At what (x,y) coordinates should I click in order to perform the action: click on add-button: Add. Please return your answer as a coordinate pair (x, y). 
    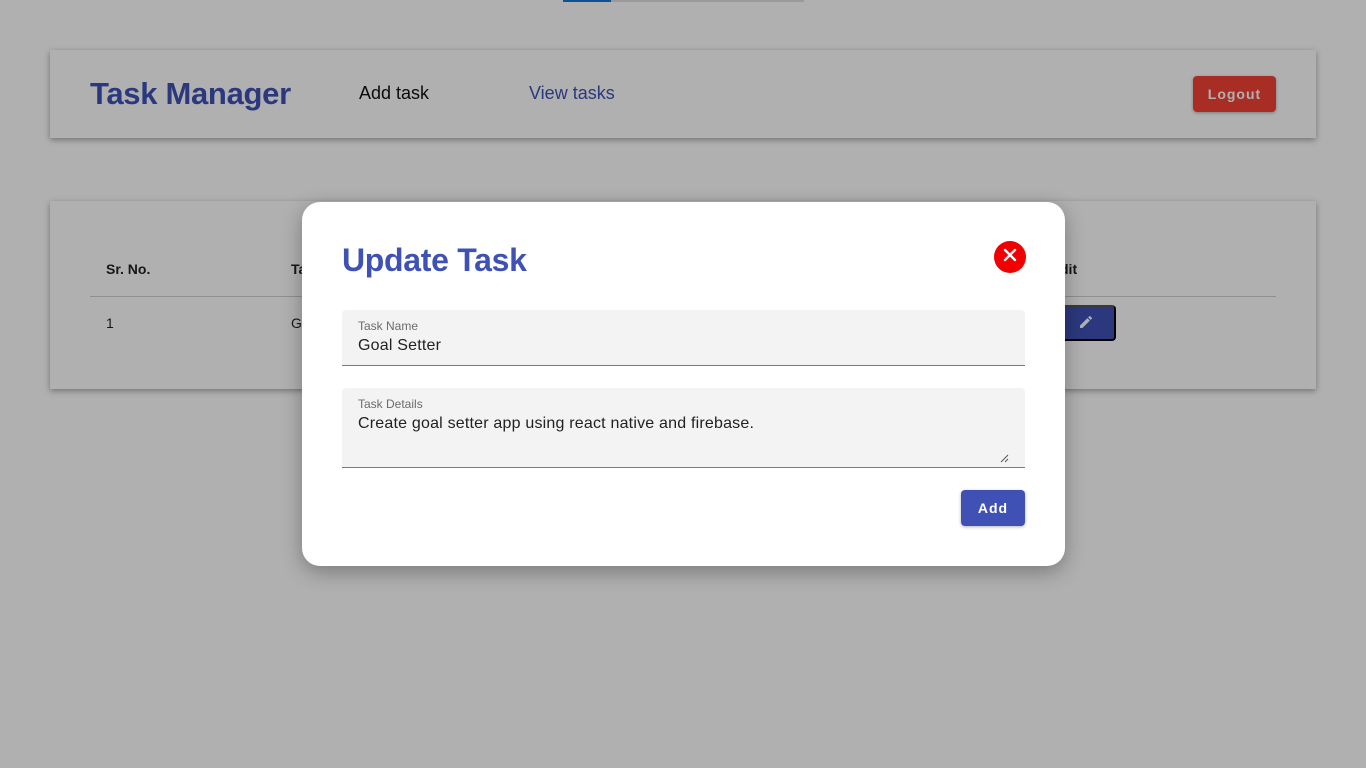
    Looking at the image, I should click on (993, 508).